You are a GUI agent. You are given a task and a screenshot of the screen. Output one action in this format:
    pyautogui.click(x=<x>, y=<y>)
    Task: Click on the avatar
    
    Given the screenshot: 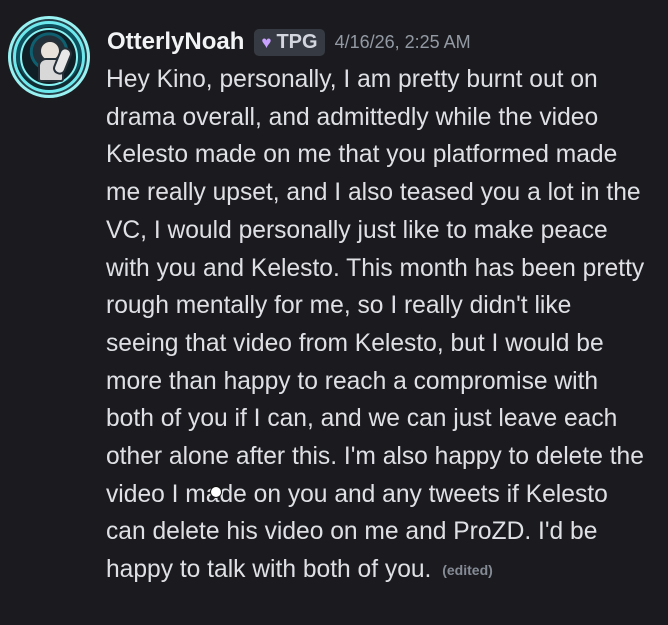 What is the action you would take?
    pyautogui.click(x=49, y=57)
    